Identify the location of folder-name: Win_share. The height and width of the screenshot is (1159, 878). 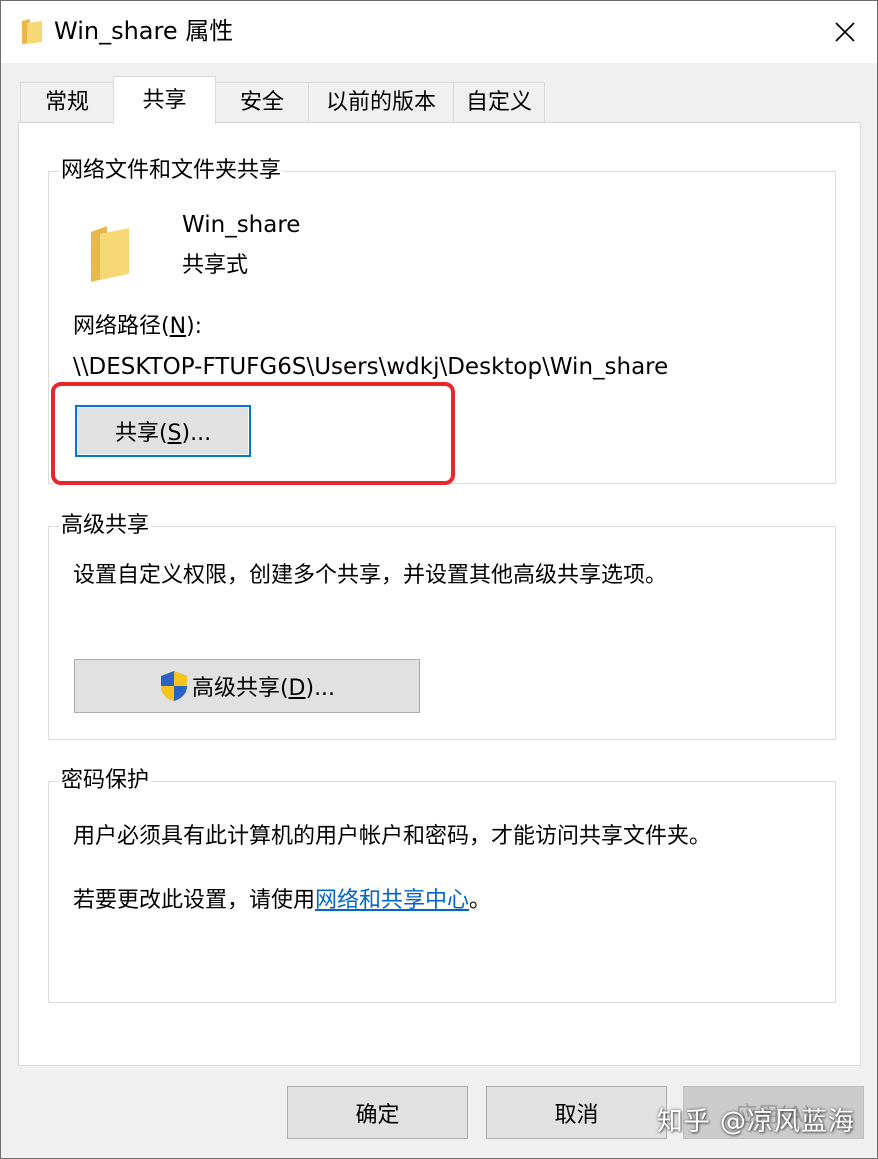
(241, 225).